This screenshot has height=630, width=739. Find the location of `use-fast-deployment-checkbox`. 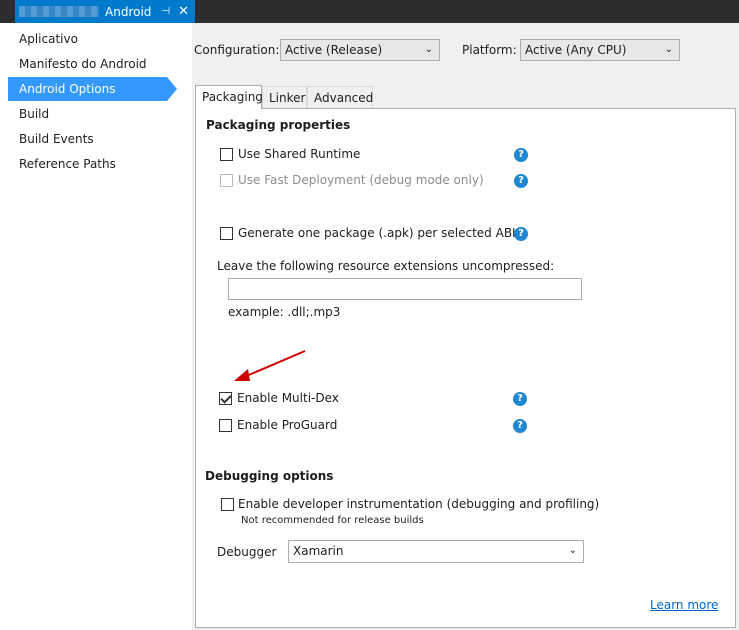

use-fast-deployment-checkbox is located at coordinates (226, 180).